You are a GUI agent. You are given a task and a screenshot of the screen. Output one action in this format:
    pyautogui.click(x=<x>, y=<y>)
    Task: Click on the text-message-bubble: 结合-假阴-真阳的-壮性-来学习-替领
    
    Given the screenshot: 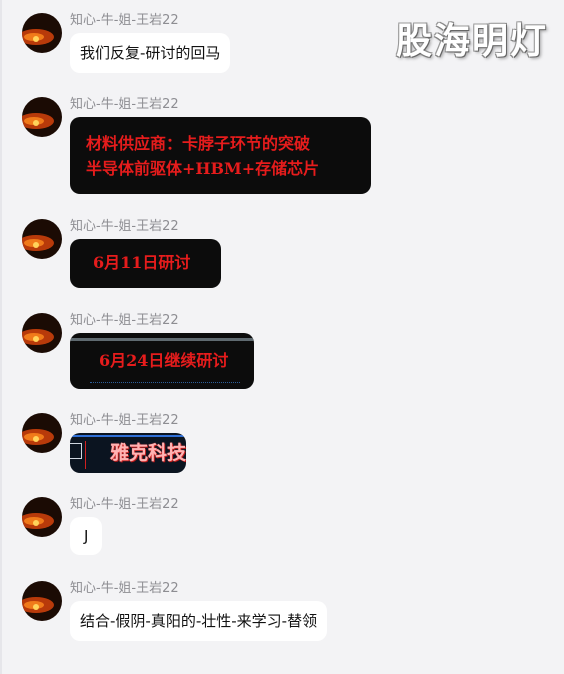 What is the action you would take?
    pyautogui.click(x=199, y=621)
    